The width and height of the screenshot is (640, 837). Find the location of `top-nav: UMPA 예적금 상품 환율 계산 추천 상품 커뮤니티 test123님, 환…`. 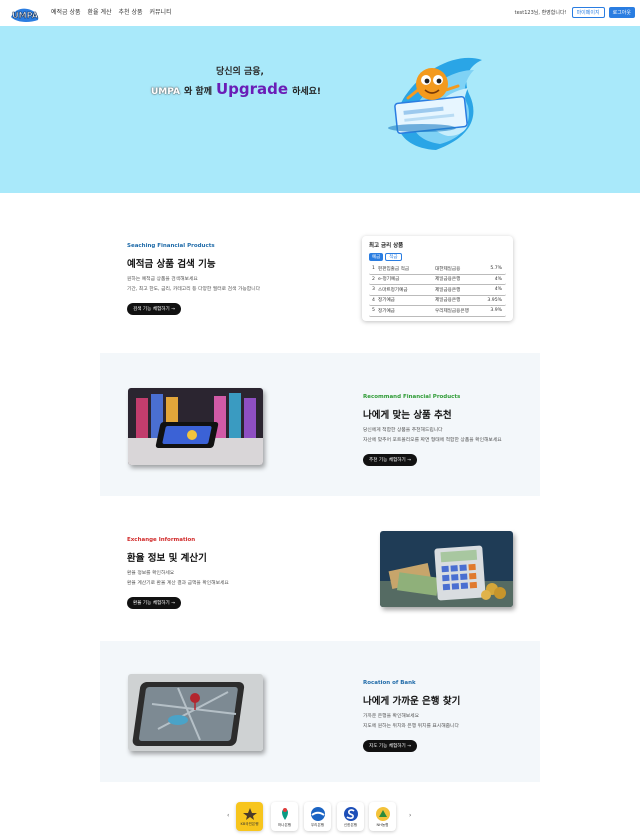

top-nav: UMPA 예적금 상품 환율 계산 추천 상품 커뮤니티 test123님, 환… is located at coordinates (320, 13).